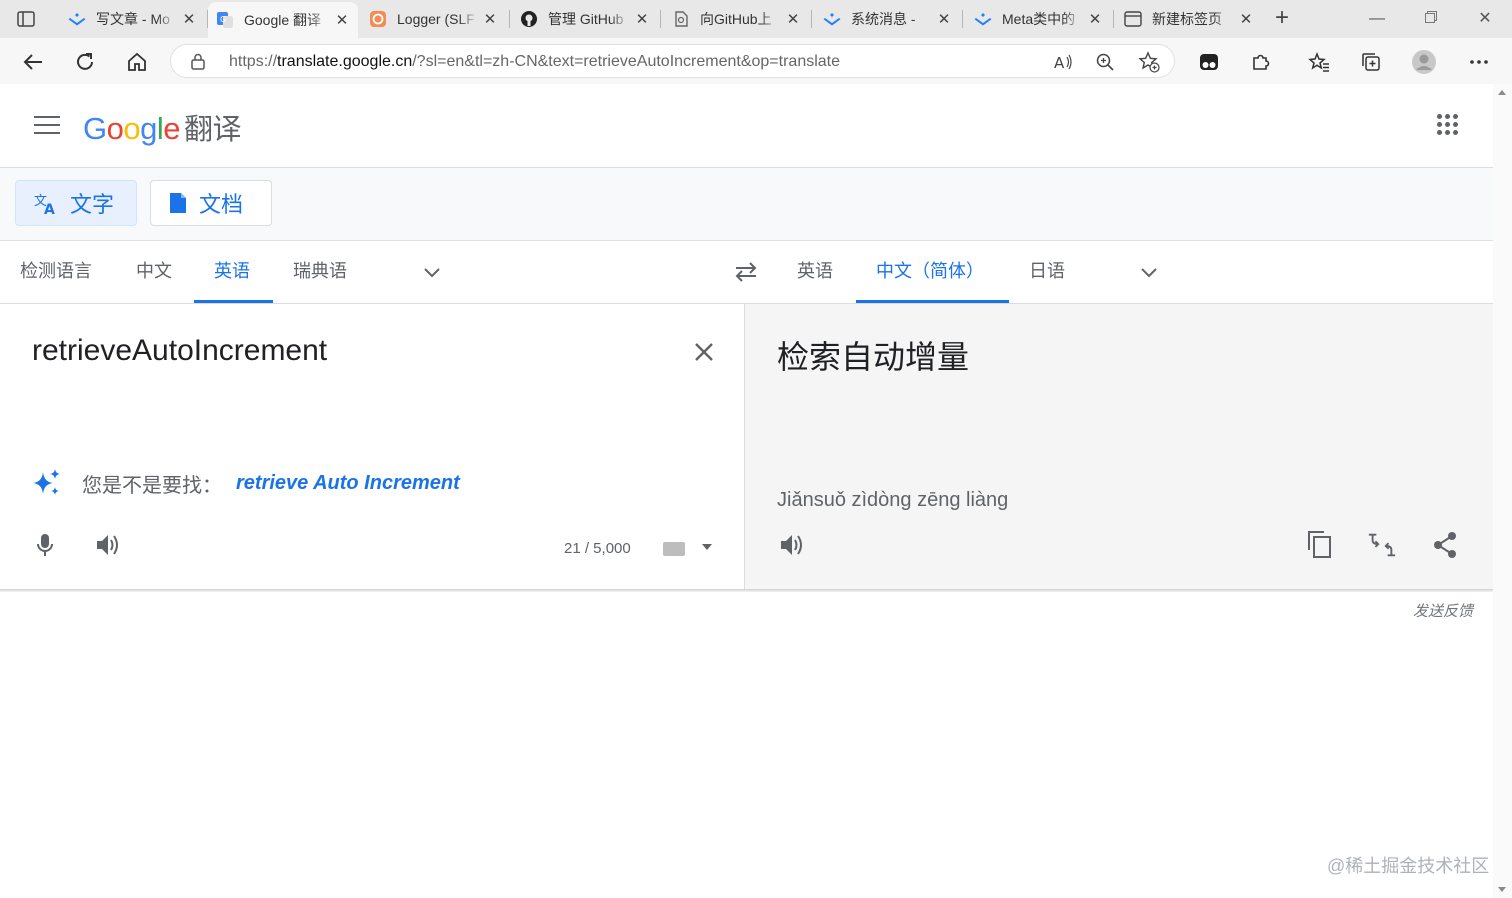 Image resolution: width=1512 pixels, height=898 pixels. Describe the element at coordinates (179, 351) in the screenshot. I see `source-text-input: retrieveAutoIncrement` at that location.